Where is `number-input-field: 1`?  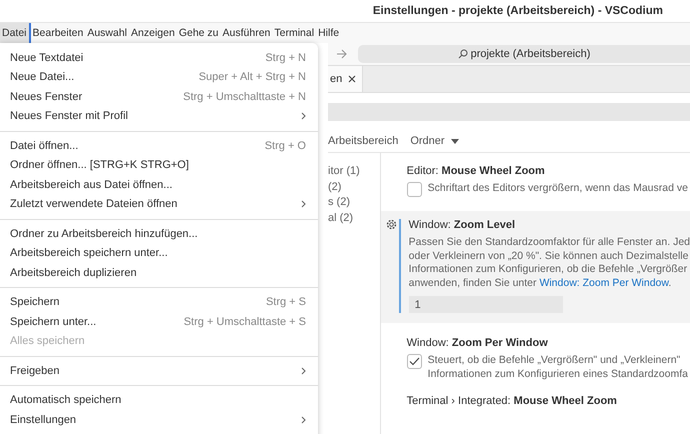
number-input-field: 1 is located at coordinates (485, 304).